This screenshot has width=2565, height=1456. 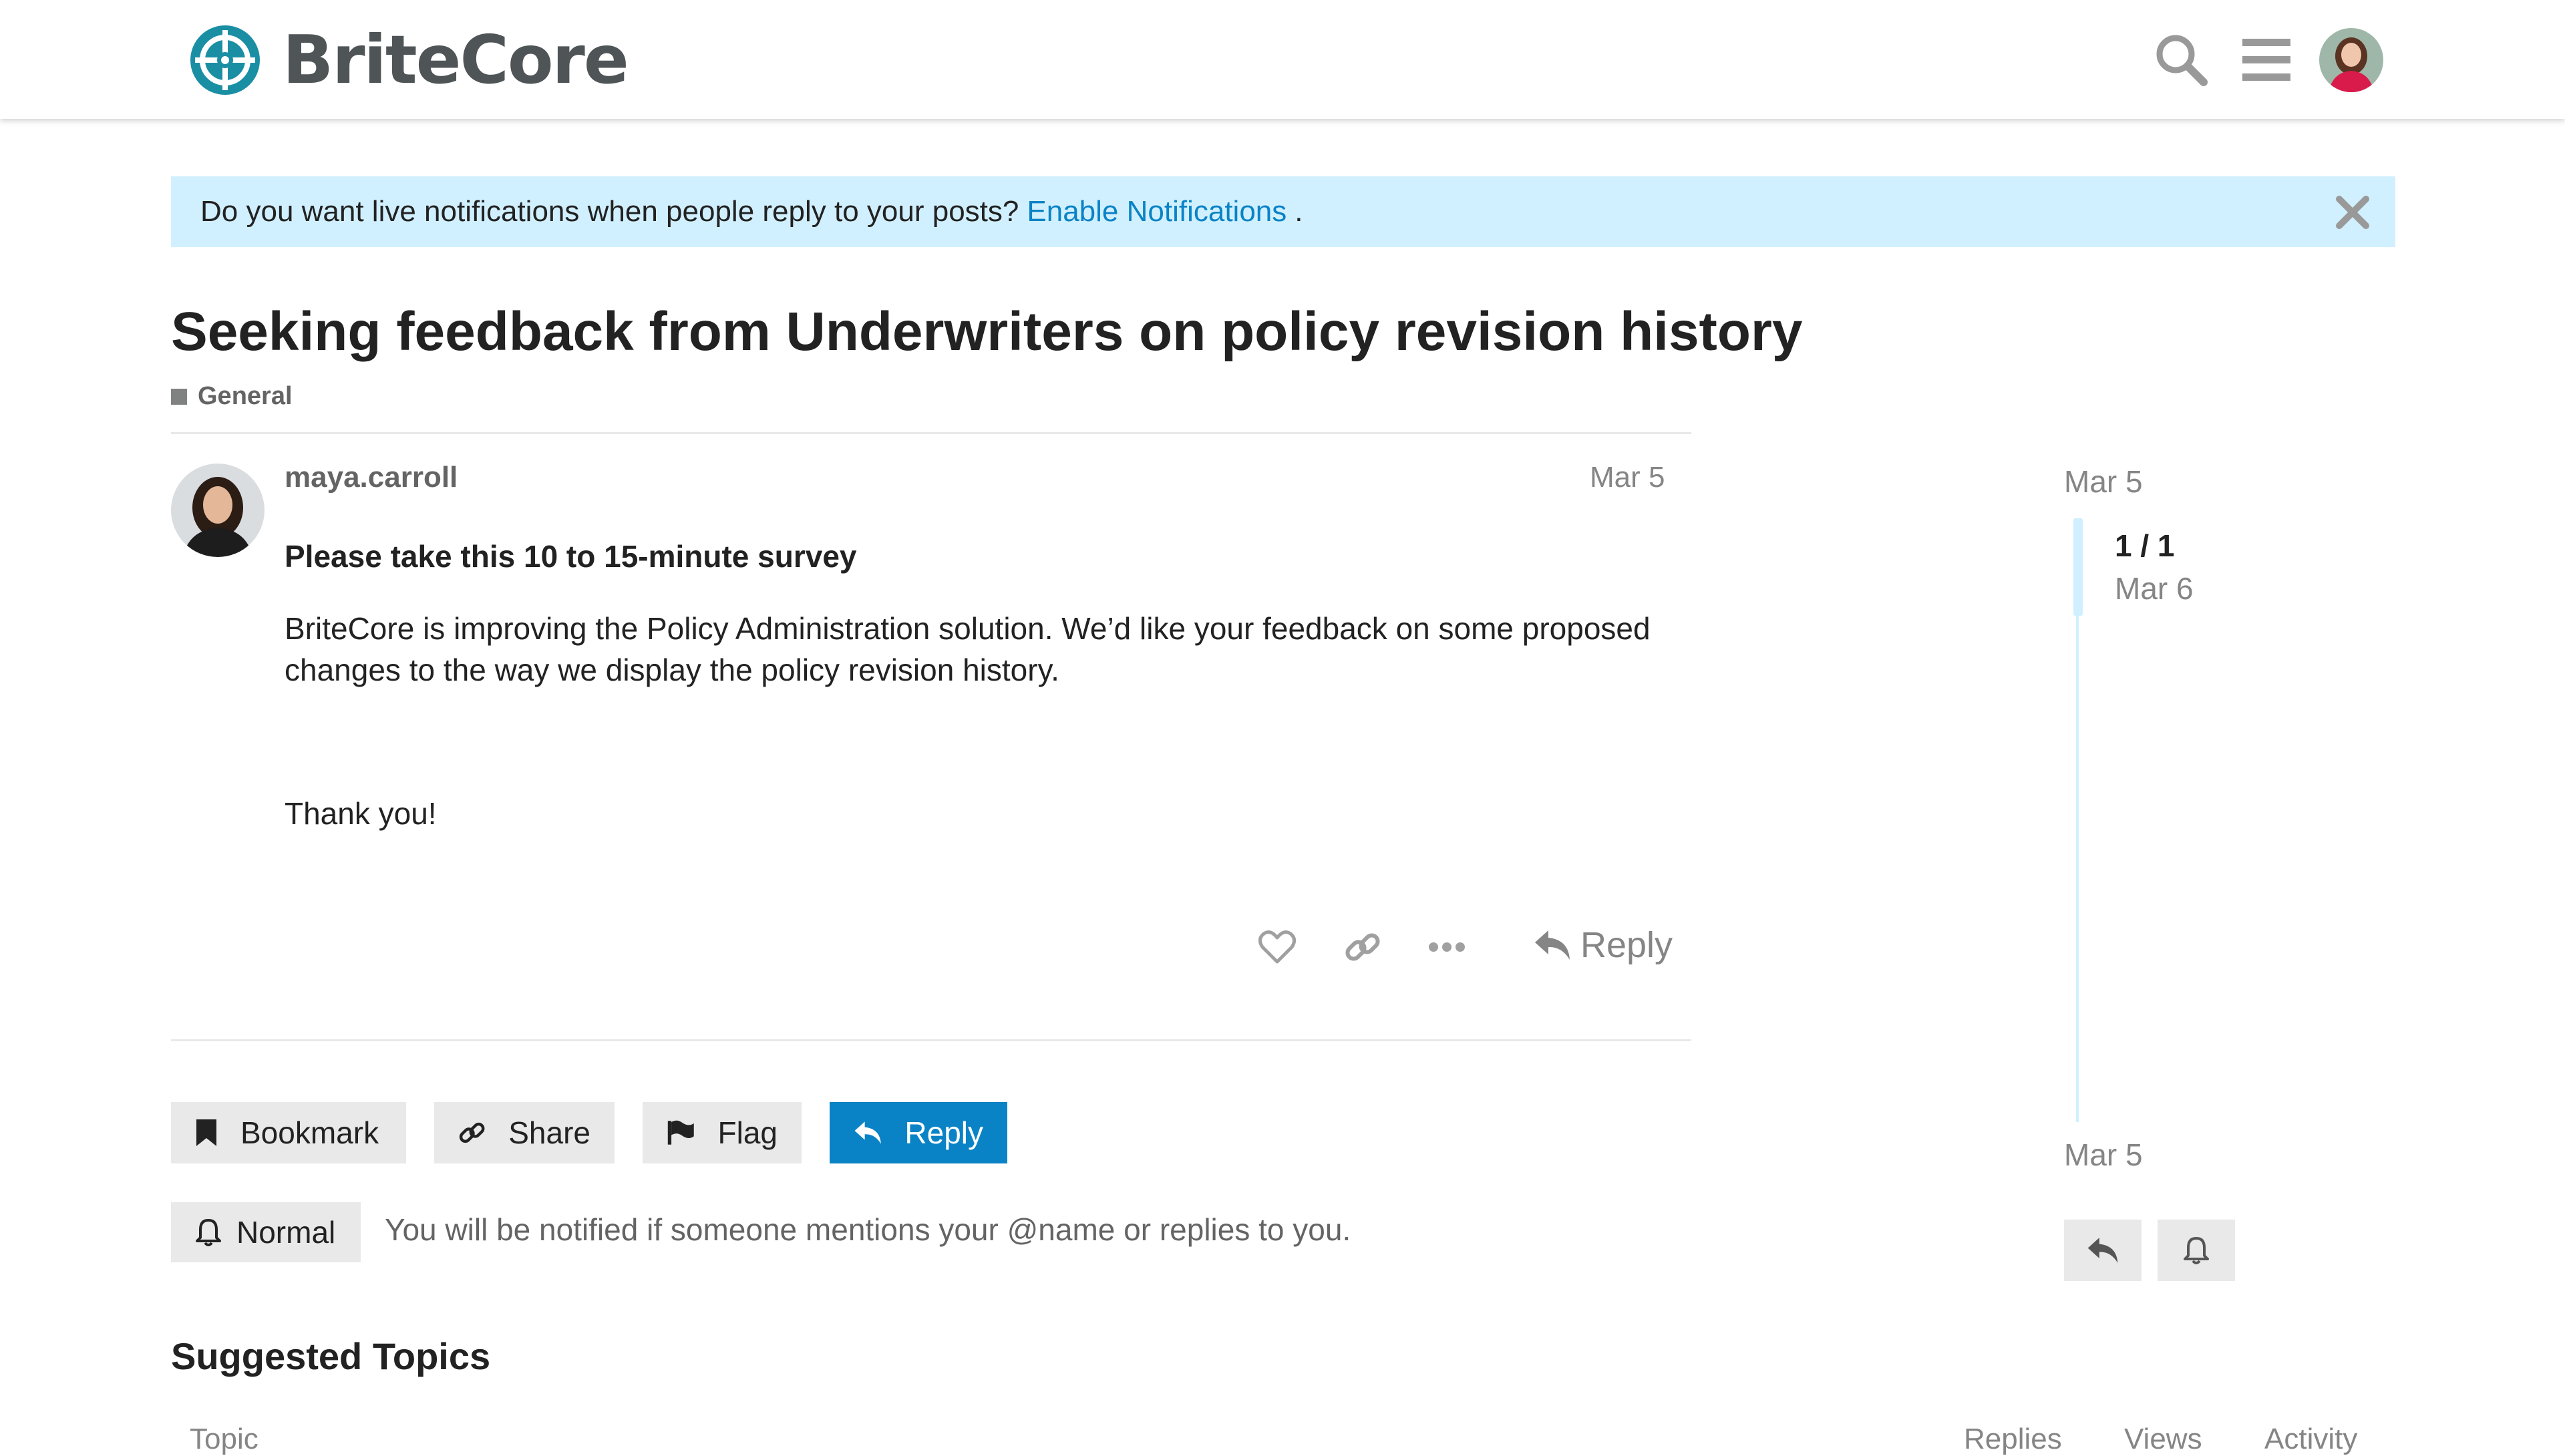 What do you see at coordinates (245, 396) in the screenshot?
I see `category-label: General` at bounding box center [245, 396].